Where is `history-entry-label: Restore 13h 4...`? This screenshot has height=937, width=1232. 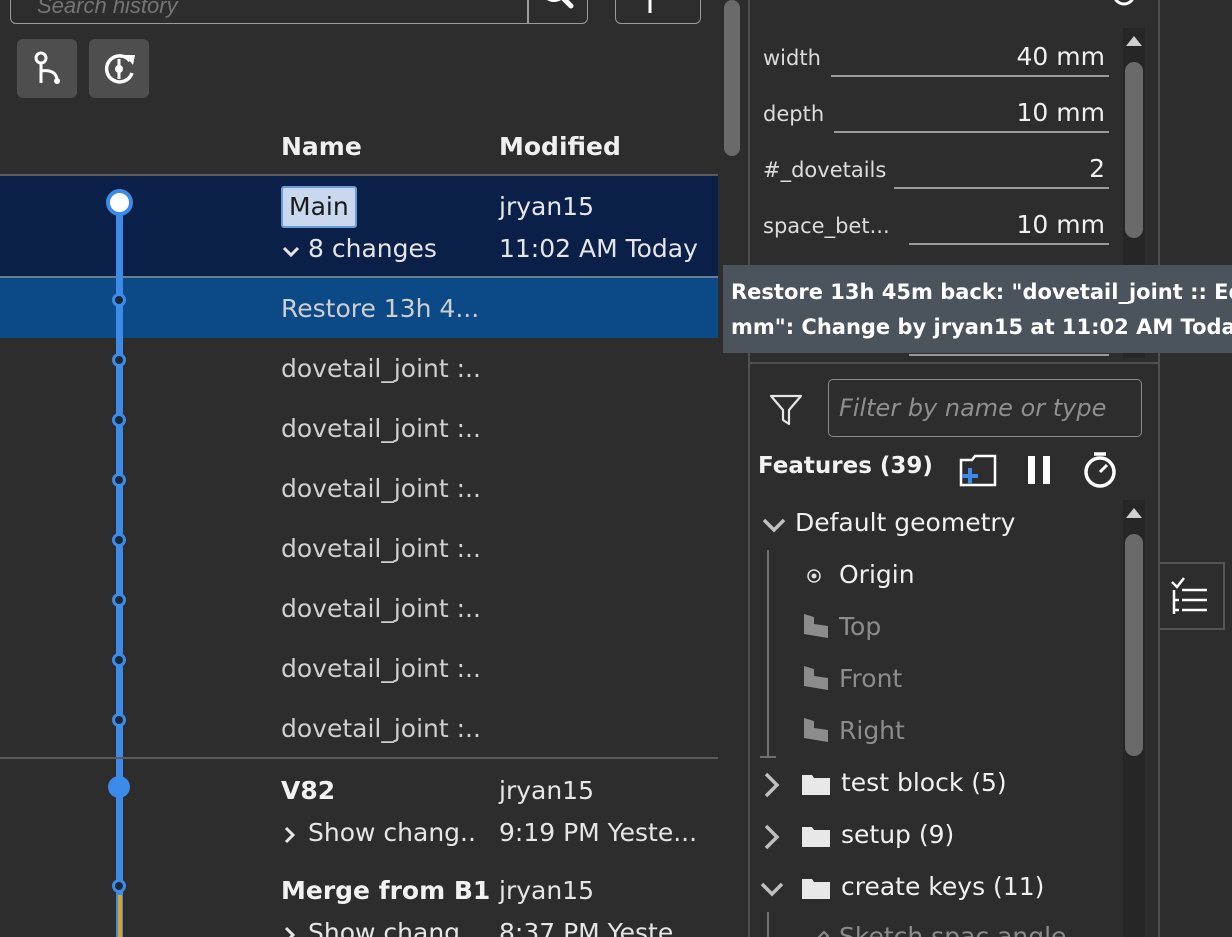
history-entry-label: Restore 13h 4... is located at coordinates (380, 308).